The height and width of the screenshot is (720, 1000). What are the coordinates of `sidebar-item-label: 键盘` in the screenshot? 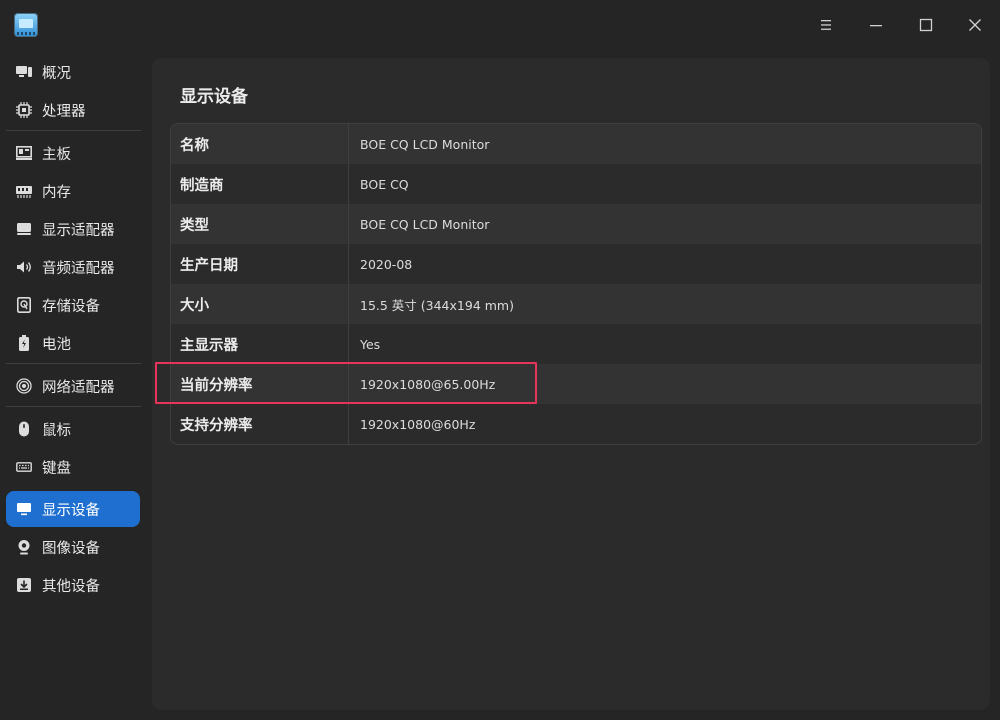 It's located at (56, 468).